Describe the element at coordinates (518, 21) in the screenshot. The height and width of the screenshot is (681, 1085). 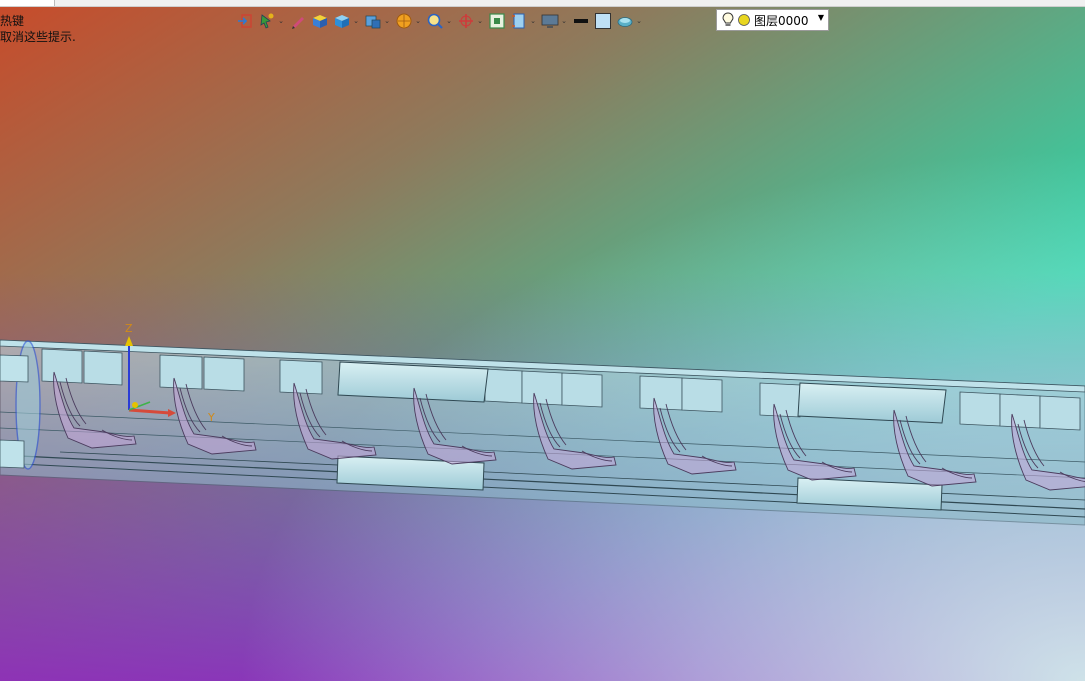
I see `section-view-icon` at that location.